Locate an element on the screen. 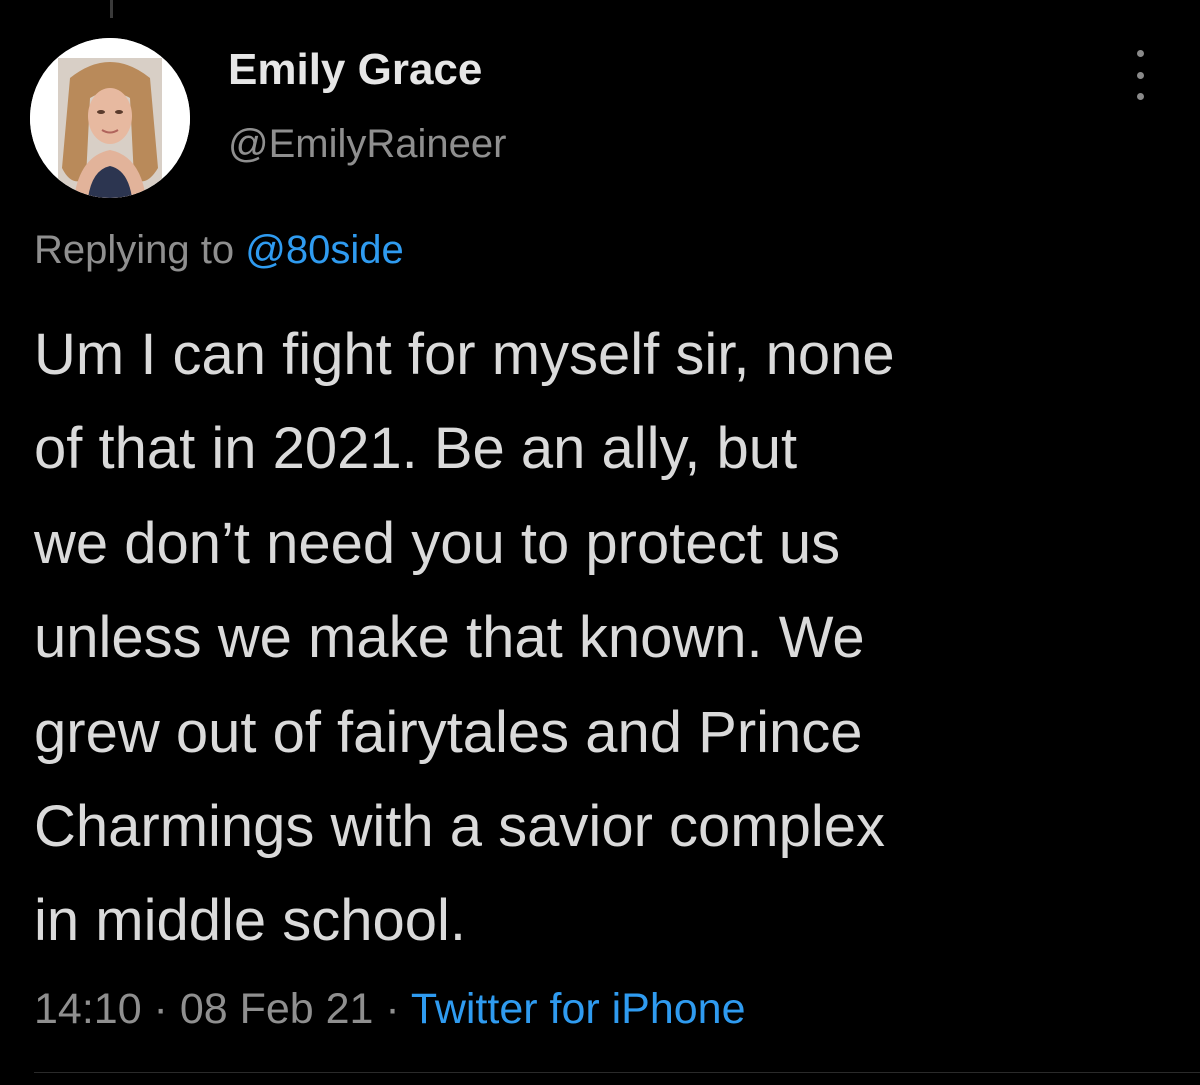 The image size is (1200, 1085). tweet-text-line: unless we make that known. We is located at coordinates (449, 638).